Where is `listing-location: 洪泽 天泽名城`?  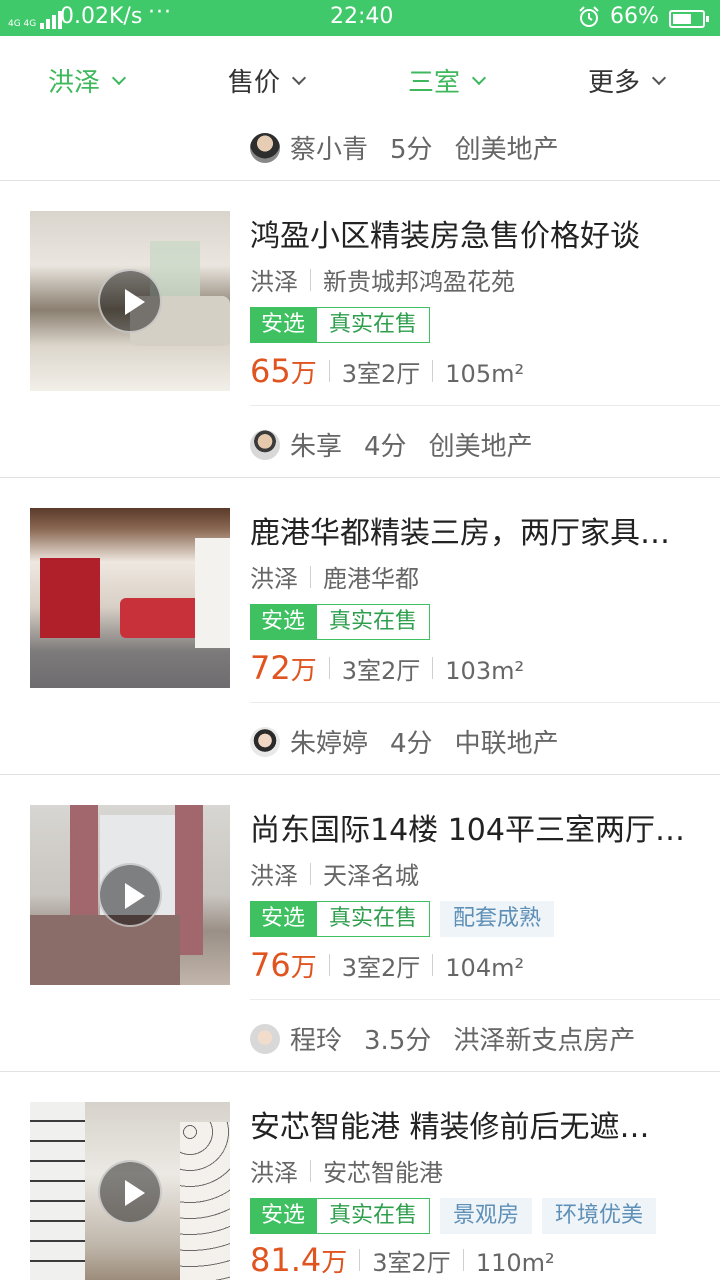 listing-location: 洪泽 天泽名城 is located at coordinates (334, 873).